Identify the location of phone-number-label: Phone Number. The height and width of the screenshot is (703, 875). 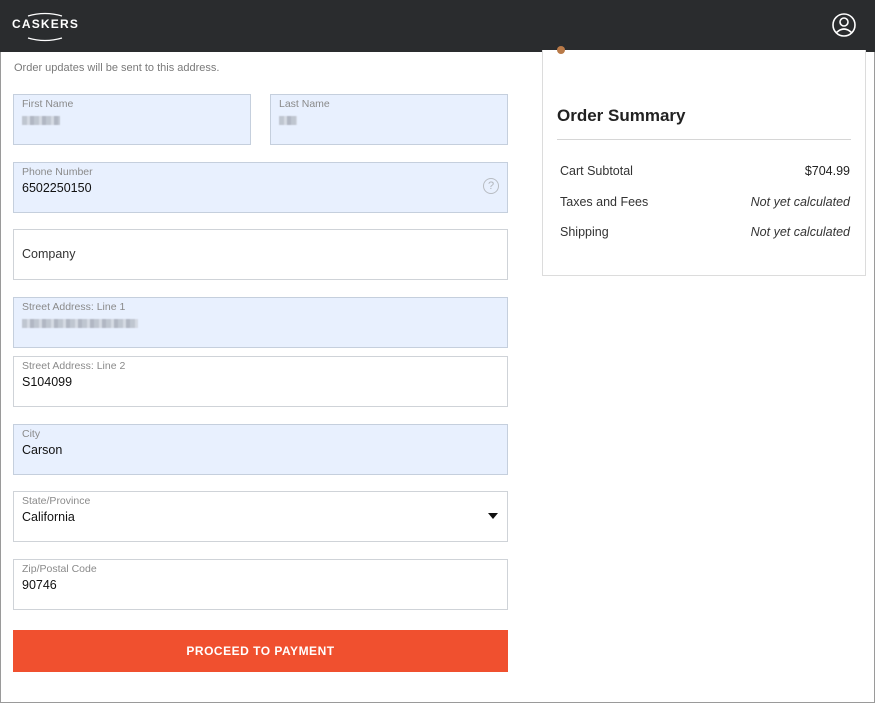
(57, 172).